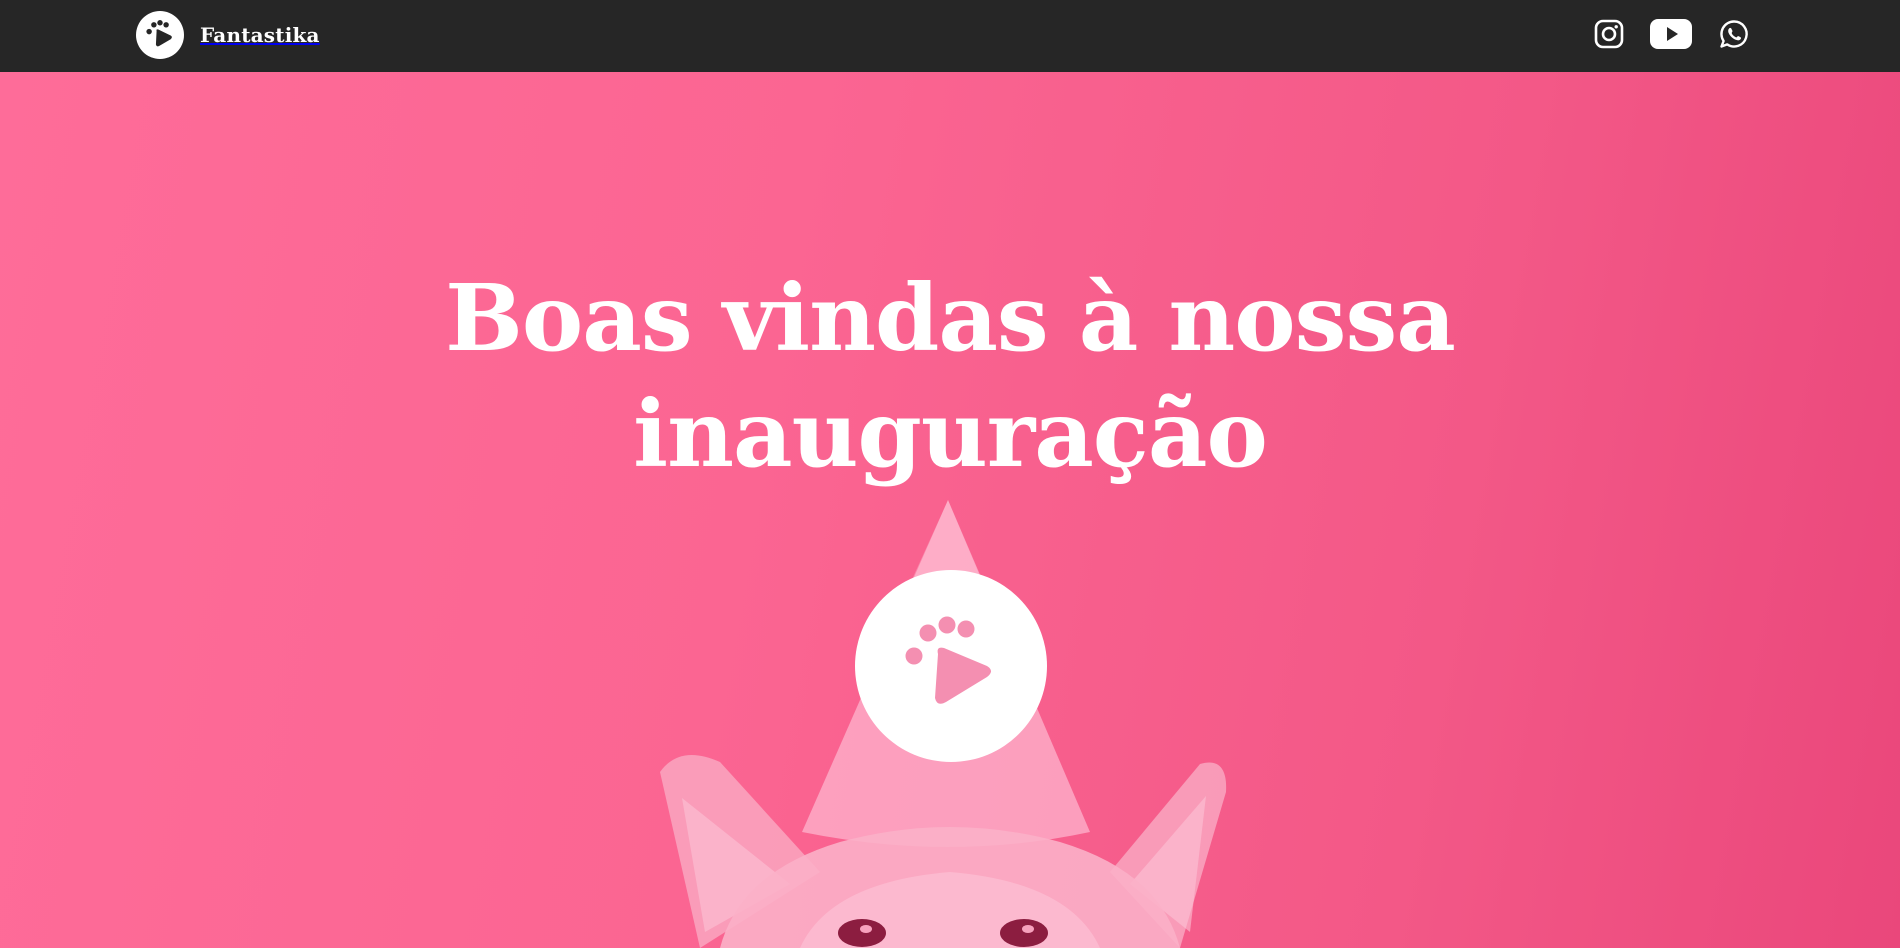 This screenshot has height=948, width=1900. What do you see at coordinates (950, 36) in the screenshot?
I see `top-navbar: Fantastika` at bounding box center [950, 36].